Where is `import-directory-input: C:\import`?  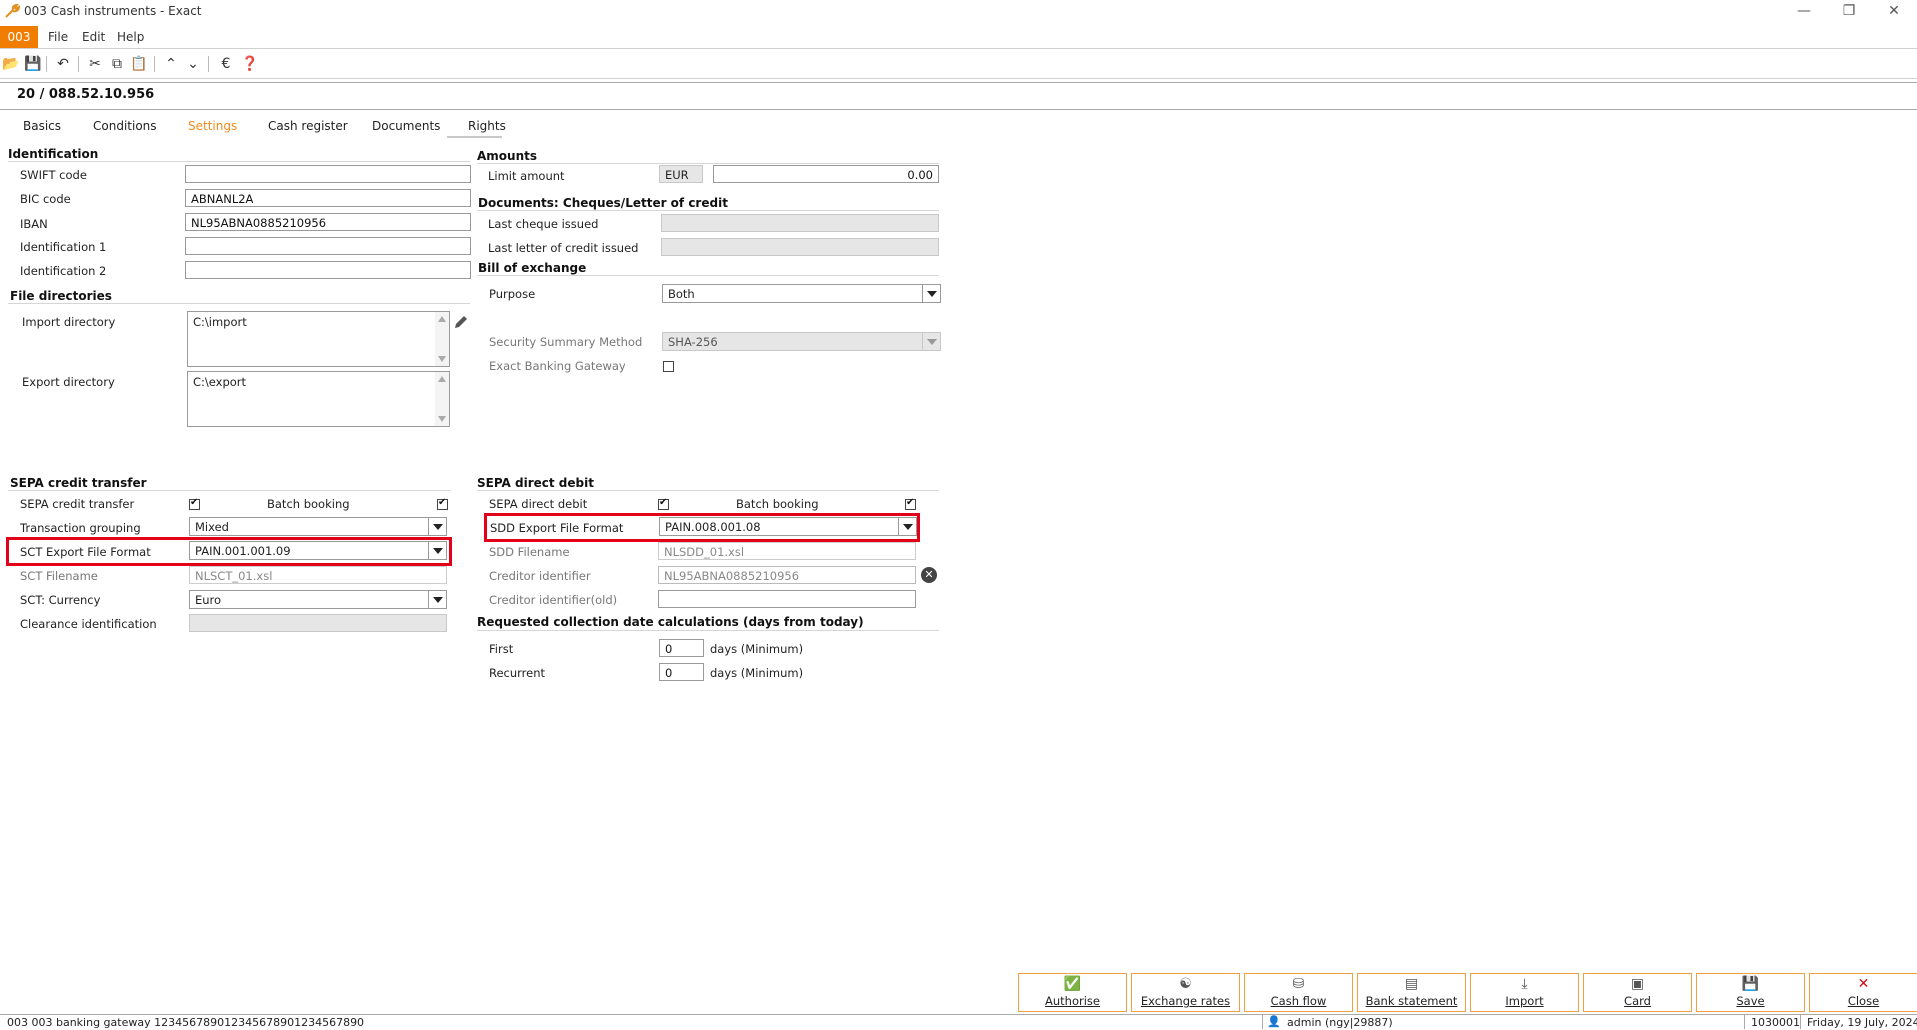
import-directory-input: C:\import is located at coordinates (318, 339).